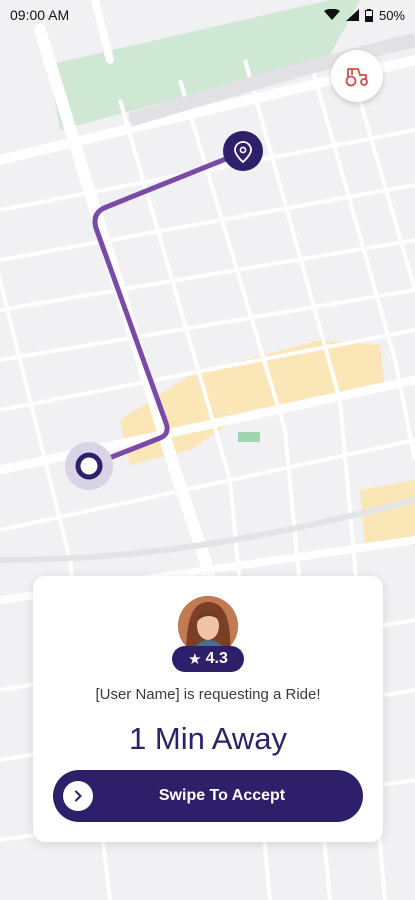  Describe the element at coordinates (216, 658) in the screenshot. I see `rating-value: 4.3` at that location.